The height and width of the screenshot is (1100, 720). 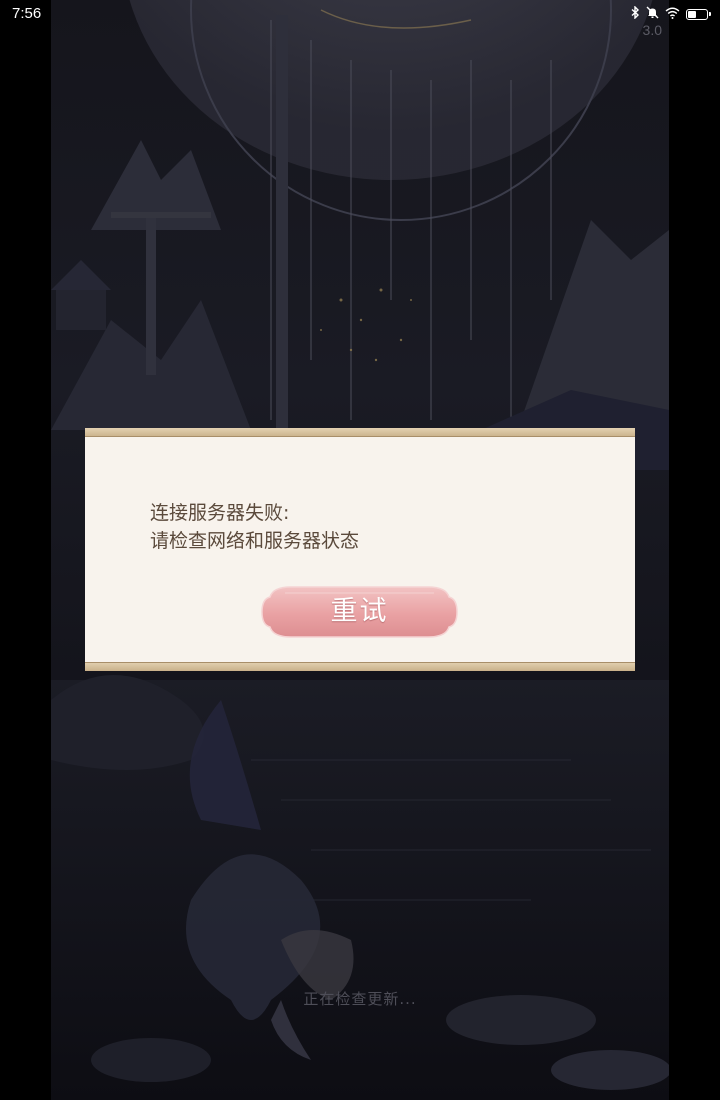 I want to click on error-message-line-2: 请检查网络和服务器状态, so click(x=255, y=541).